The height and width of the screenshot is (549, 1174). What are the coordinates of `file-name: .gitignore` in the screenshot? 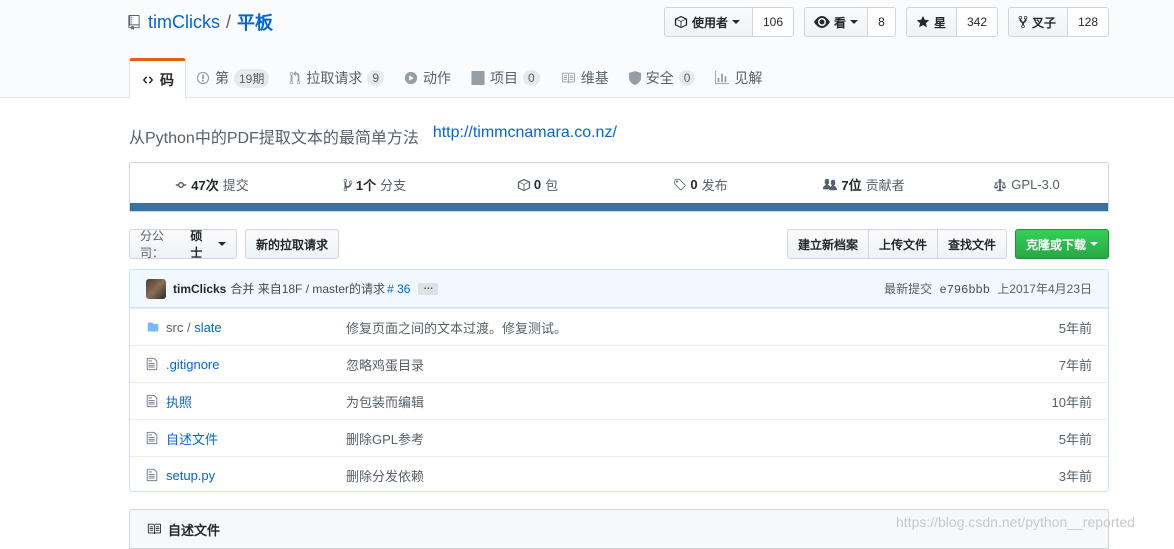 It's located at (256, 364).